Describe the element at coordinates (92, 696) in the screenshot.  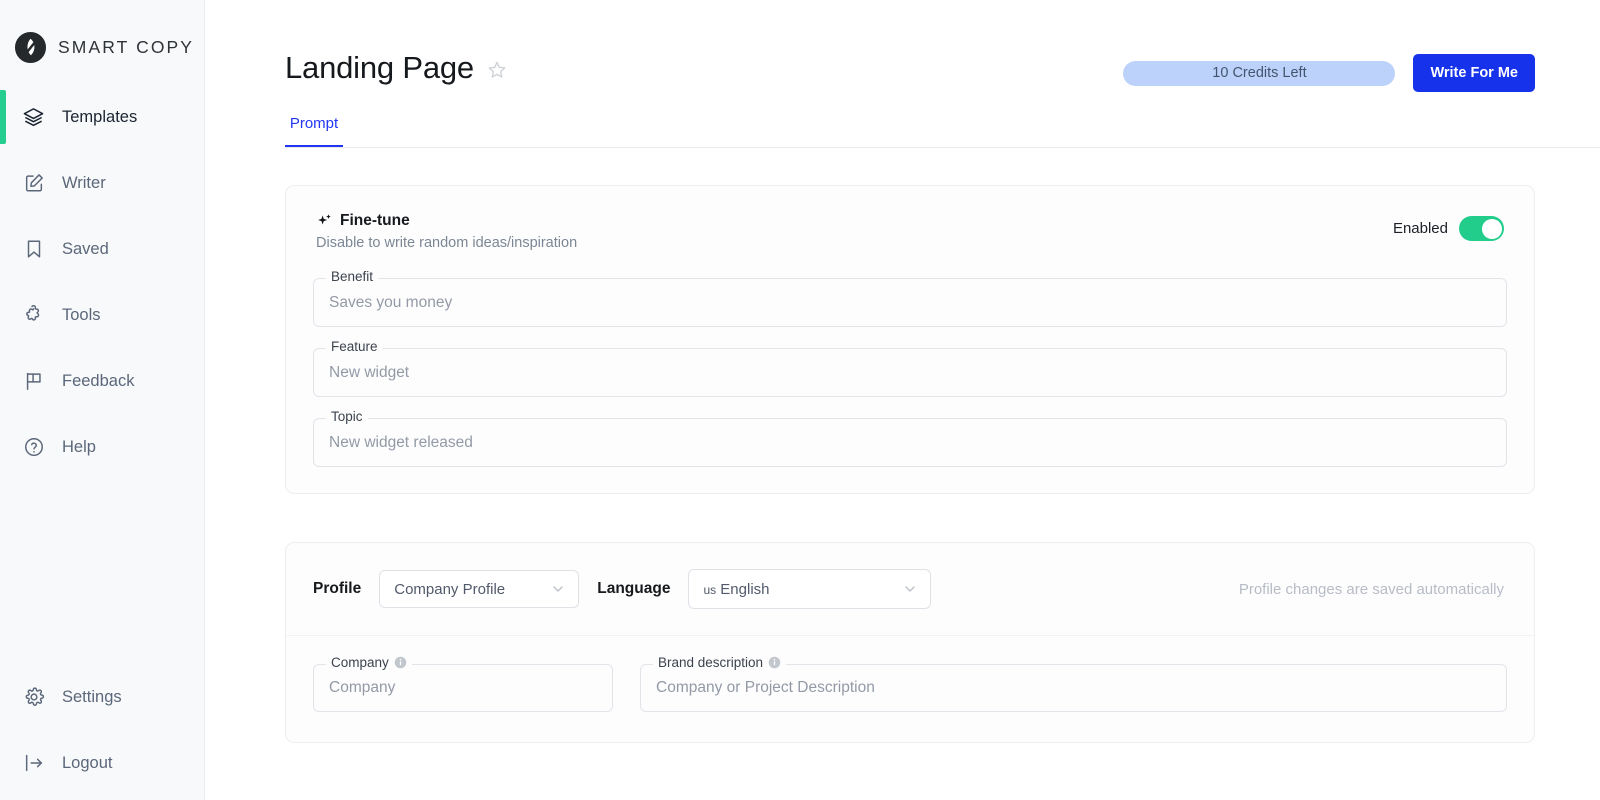
I see `sidebar-item-label: Settings` at that location.